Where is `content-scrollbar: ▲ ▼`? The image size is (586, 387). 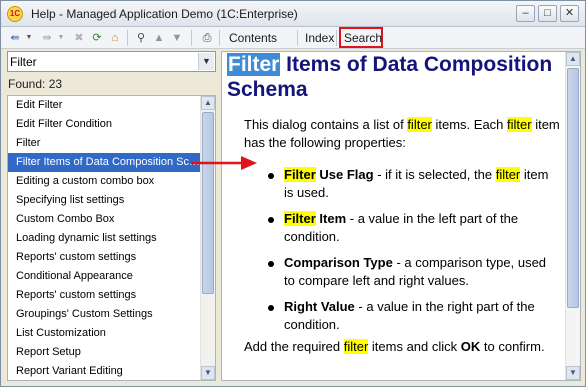 content-scrollbar: ▲ ▼ is located at coordinates (572, 216).